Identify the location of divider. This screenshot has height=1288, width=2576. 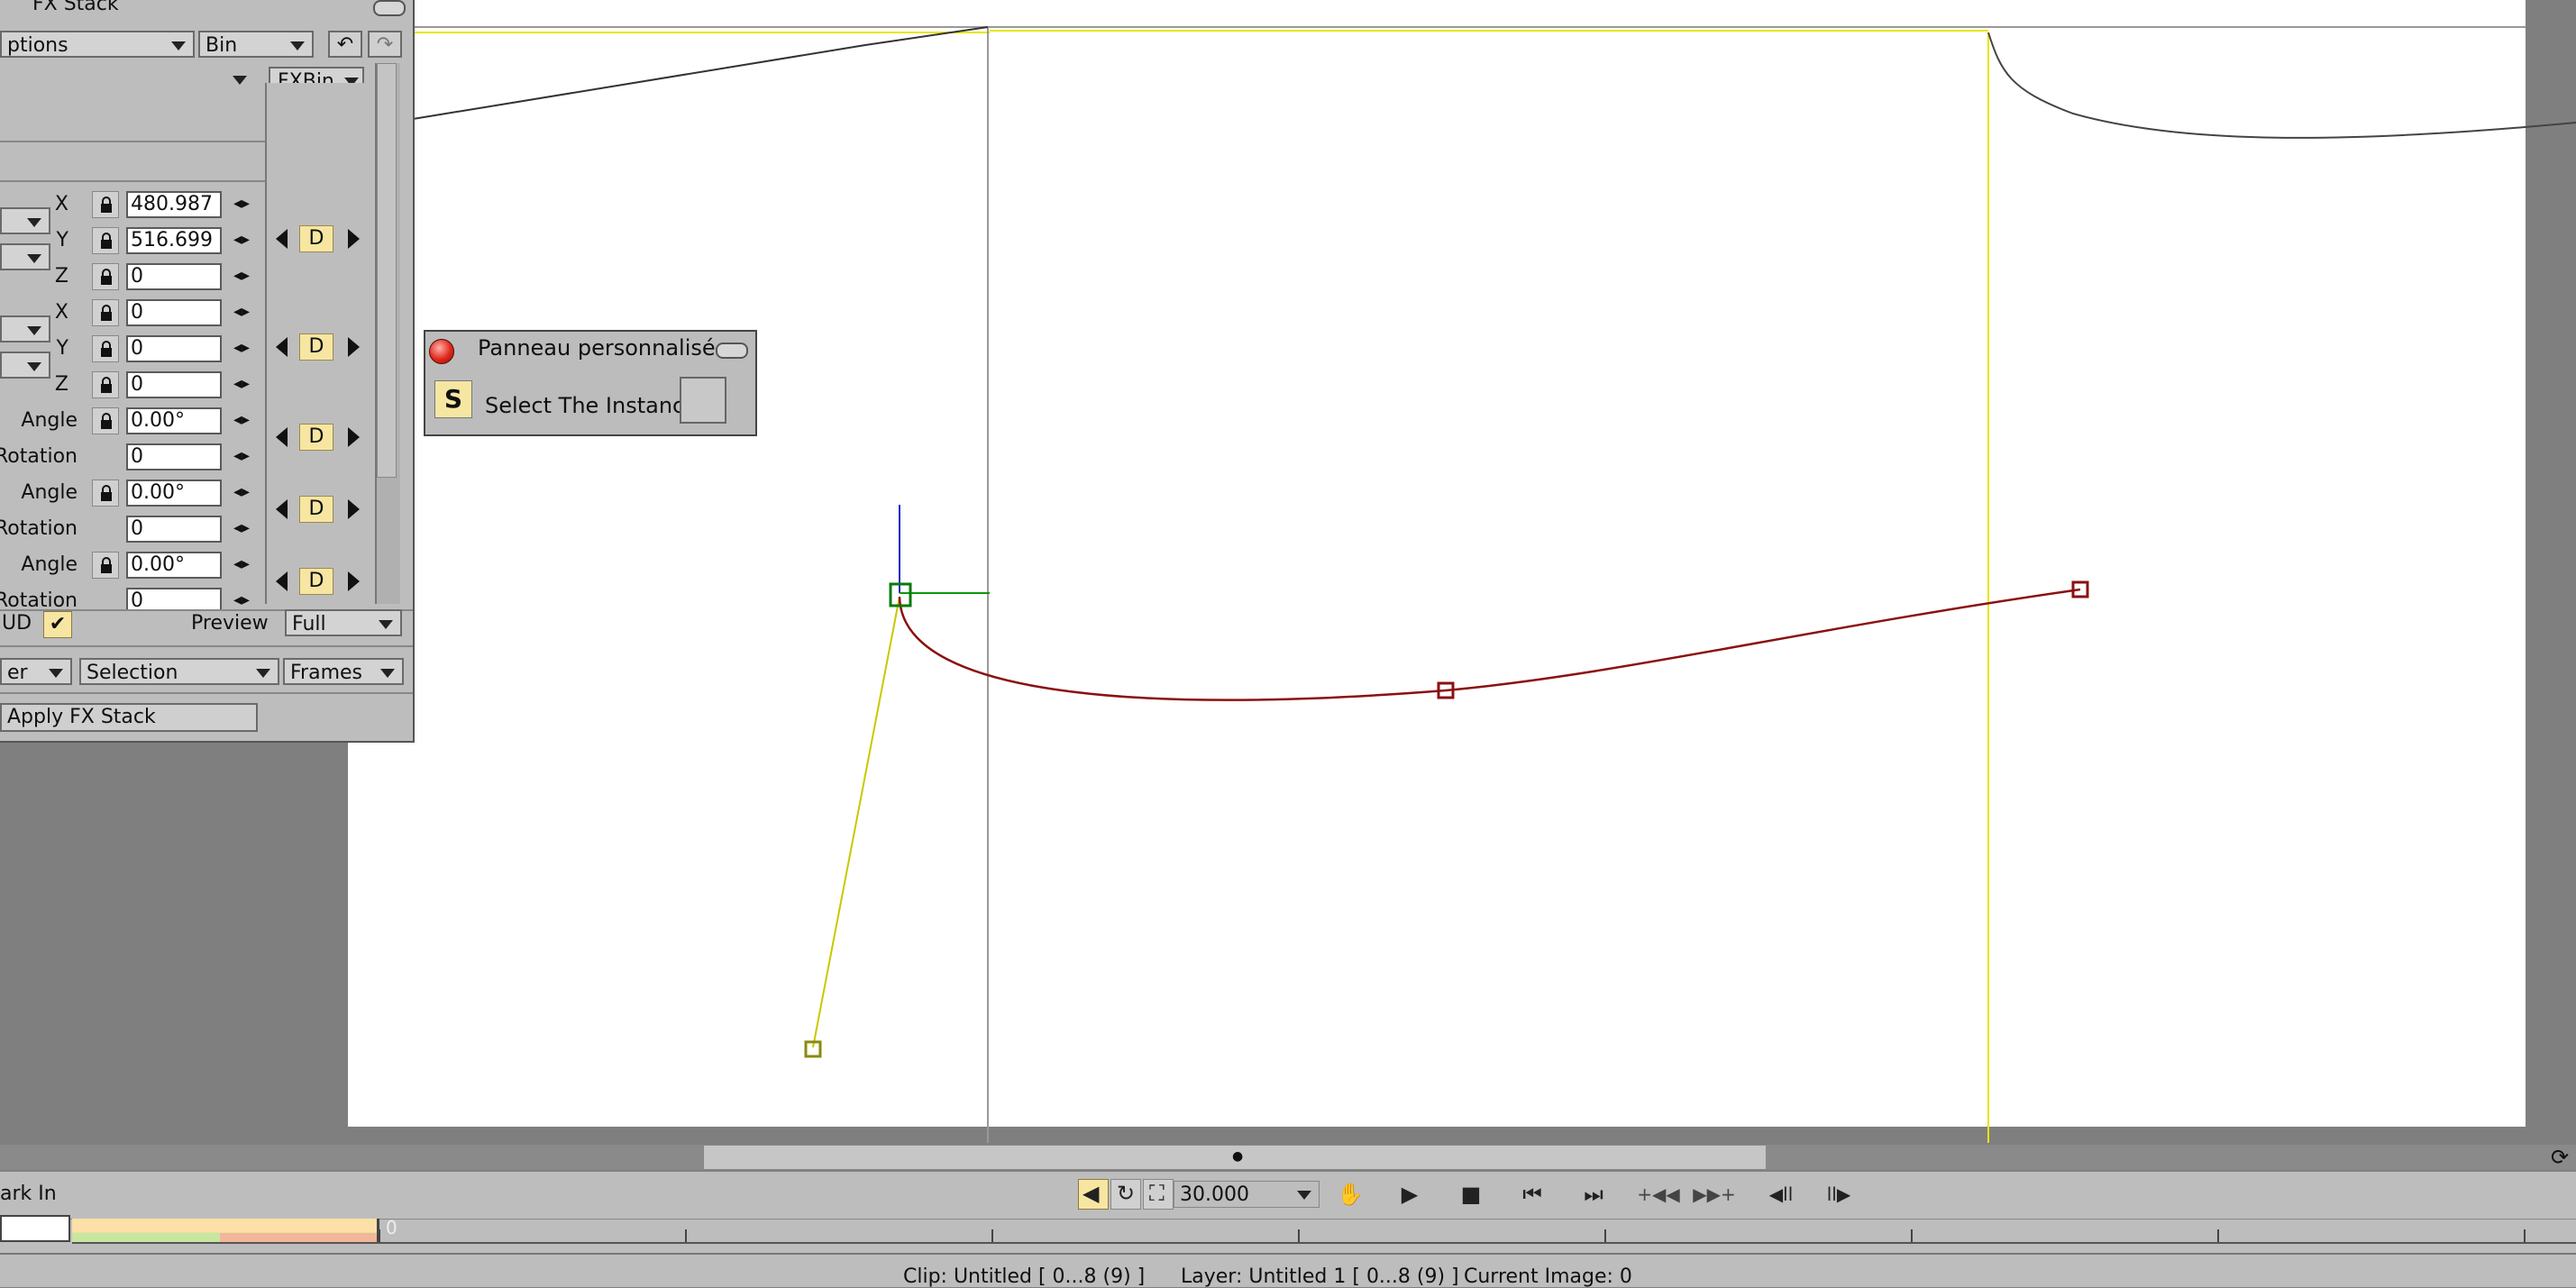
(206, 646).